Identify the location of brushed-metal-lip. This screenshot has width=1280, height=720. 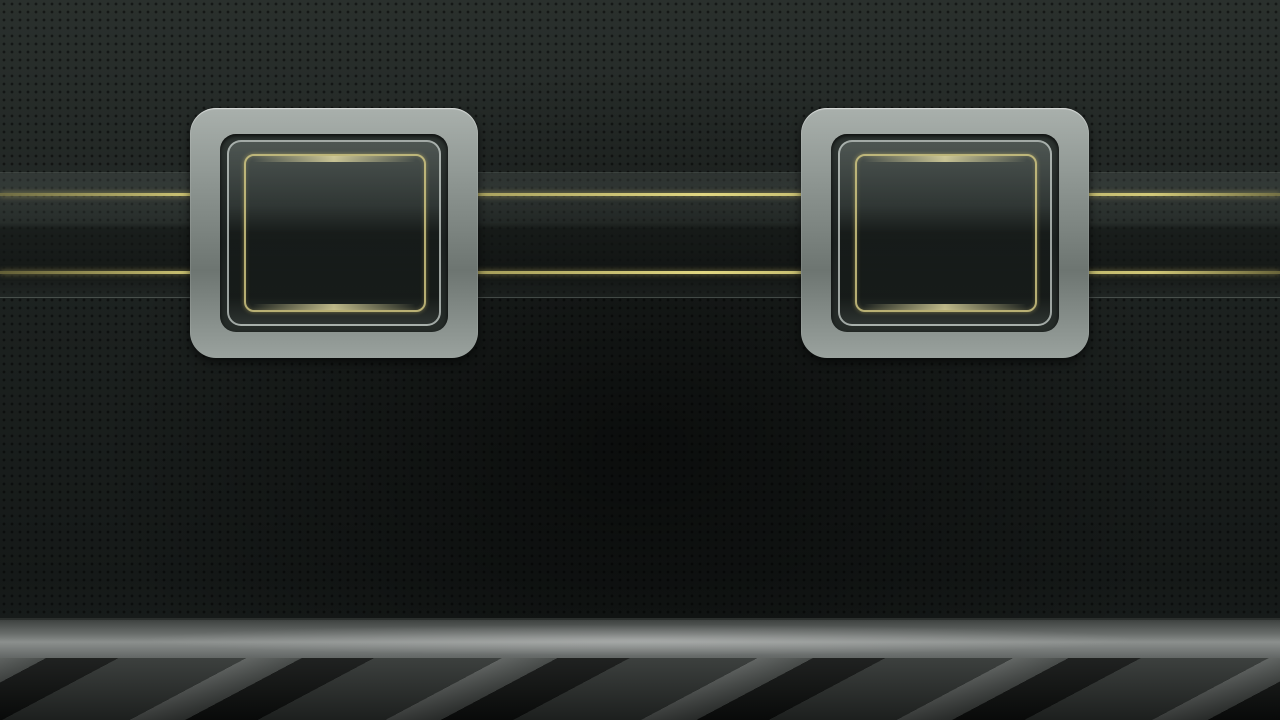
(640, 639).